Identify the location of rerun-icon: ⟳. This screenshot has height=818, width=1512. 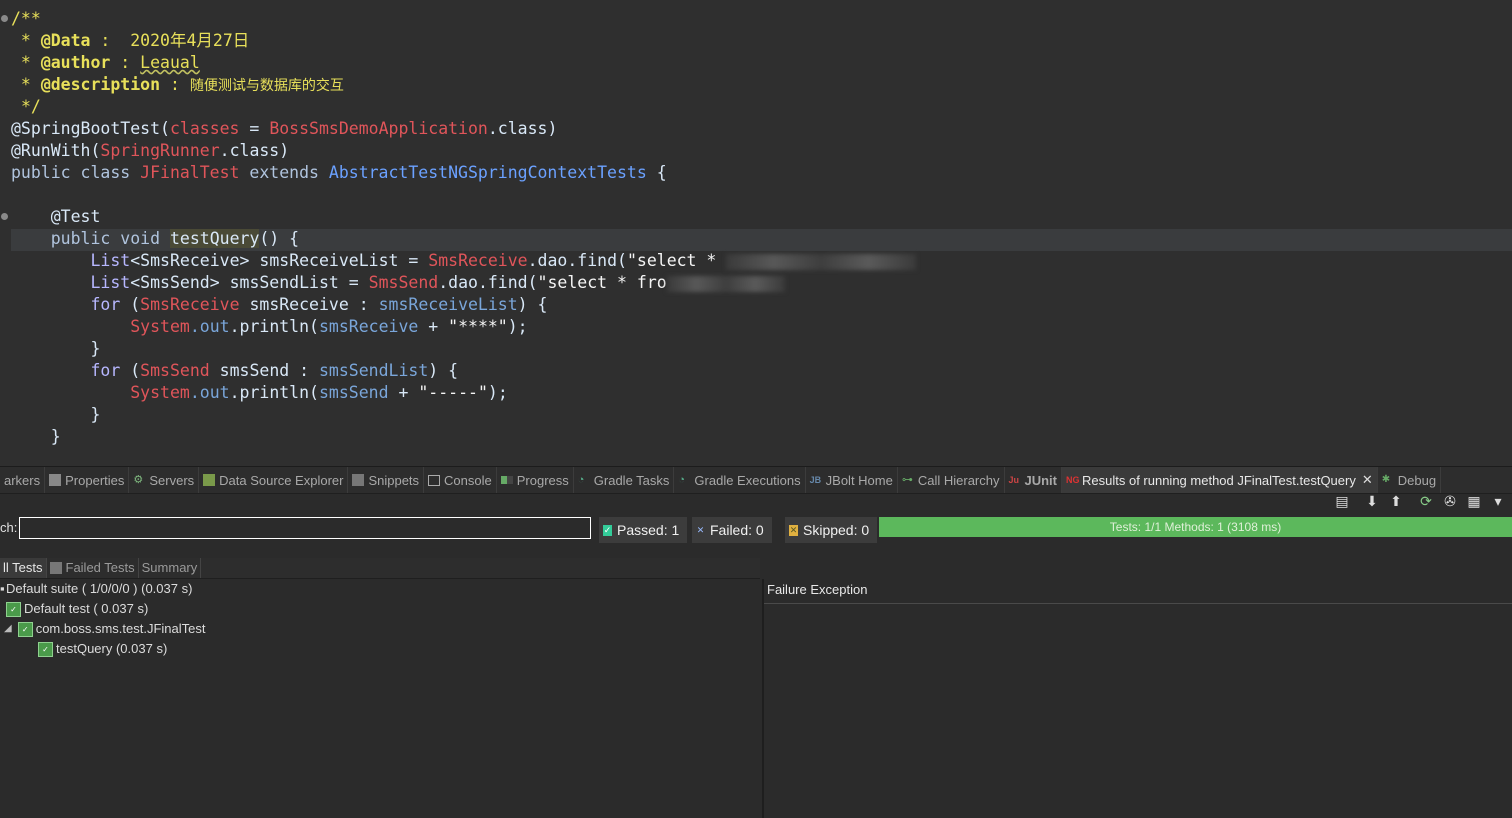
(1426, 501).